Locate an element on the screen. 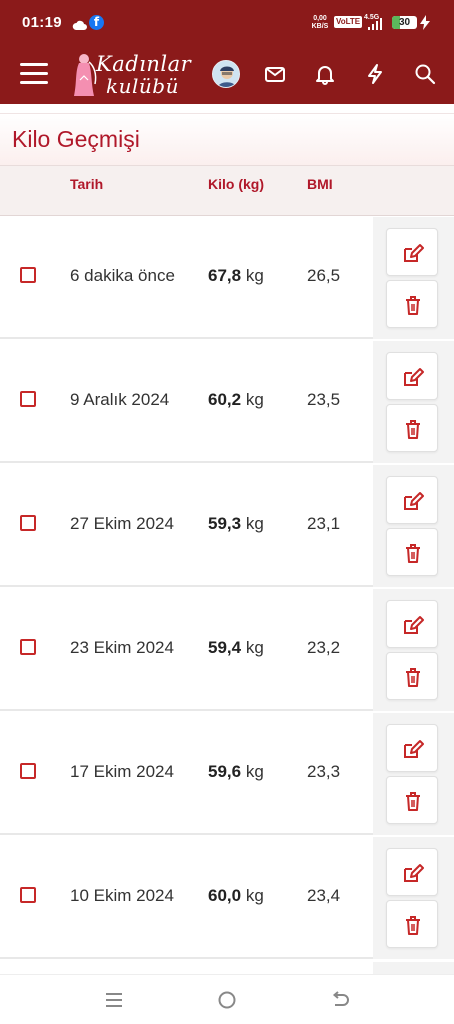 The image size is (454, 1024). table-row: 10 Ekim 2024 60,0 kg 23,4 is located at coordinates (227, 898).